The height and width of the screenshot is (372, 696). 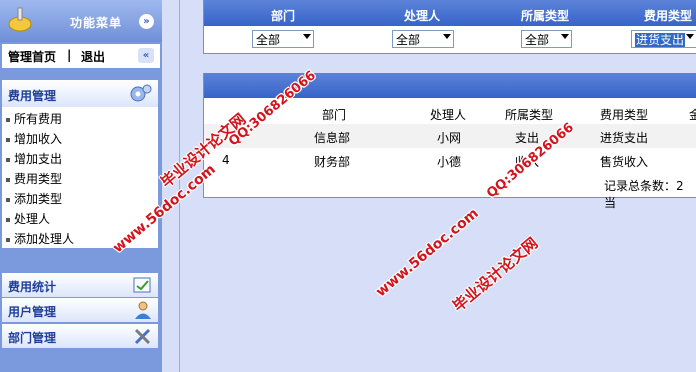 What do you see at coordinates (80, 310) in the screenshot?
I see `section-user-management: 用户管理` at bounding box center [80, 310].